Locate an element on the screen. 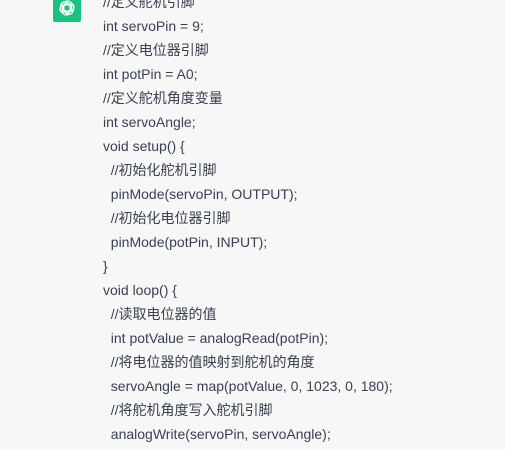  code-line: //定义电位器引脚 is located at coordinates (156, 50).